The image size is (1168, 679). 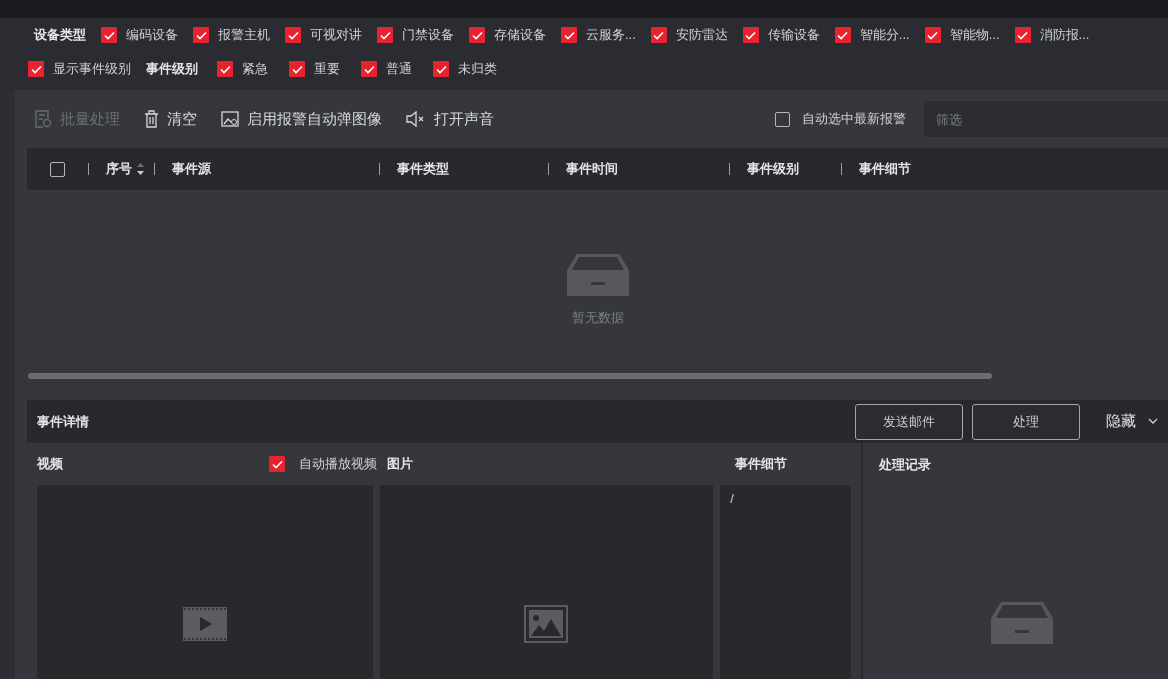 What do you see at coordinates (43, 119) in the screenshot?
I see `batch-icon` at bounding box center [43, 119].